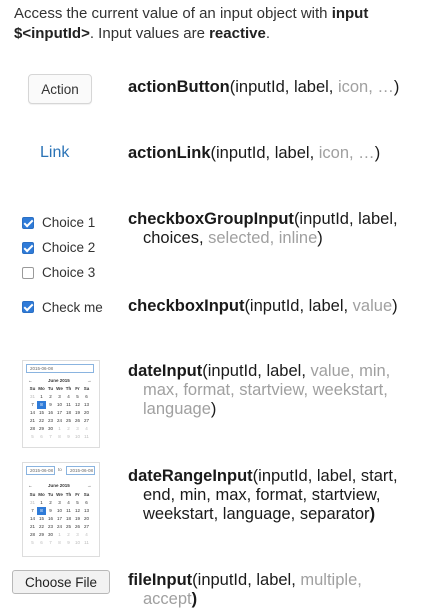 The height and width of the screenshot is (616, 427). I want to click on calendar-day: 23, so click(50, 527).